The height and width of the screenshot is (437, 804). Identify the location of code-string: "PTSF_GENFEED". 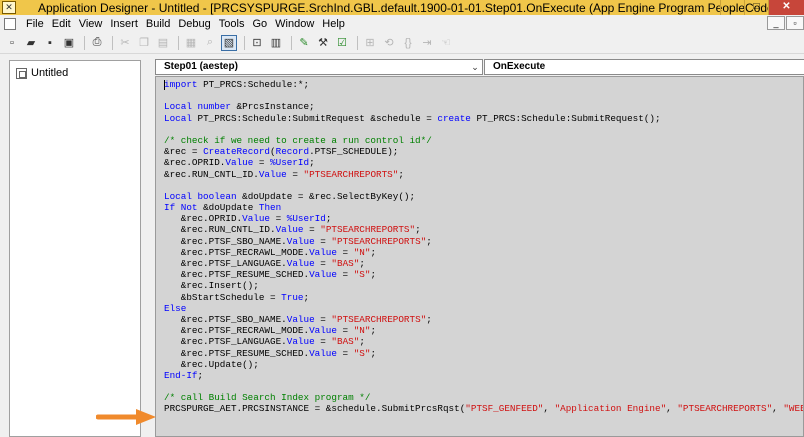
(504, 409).